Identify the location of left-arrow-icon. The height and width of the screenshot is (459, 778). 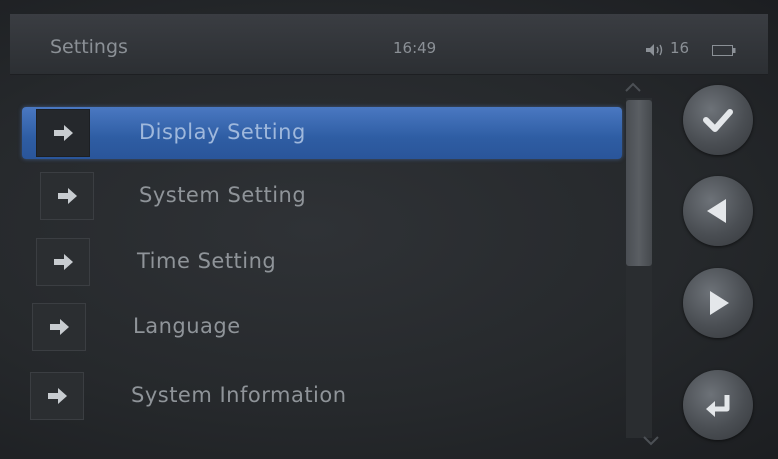
(716, 211).